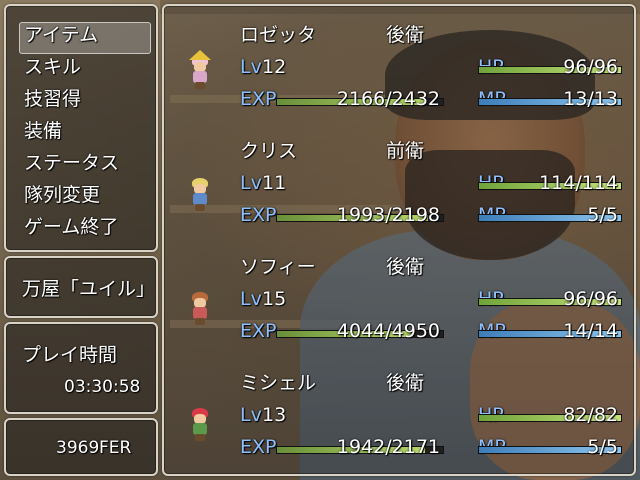 The image size is (640, 480). I want to click on location-name: 万屋「ユイル」, so click(89, 289).